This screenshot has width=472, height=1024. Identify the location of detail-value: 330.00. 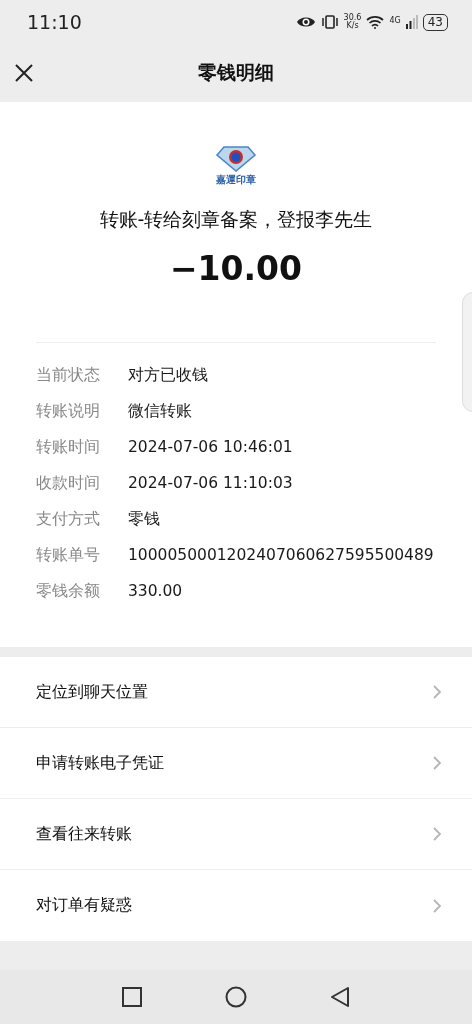
(155, 591).